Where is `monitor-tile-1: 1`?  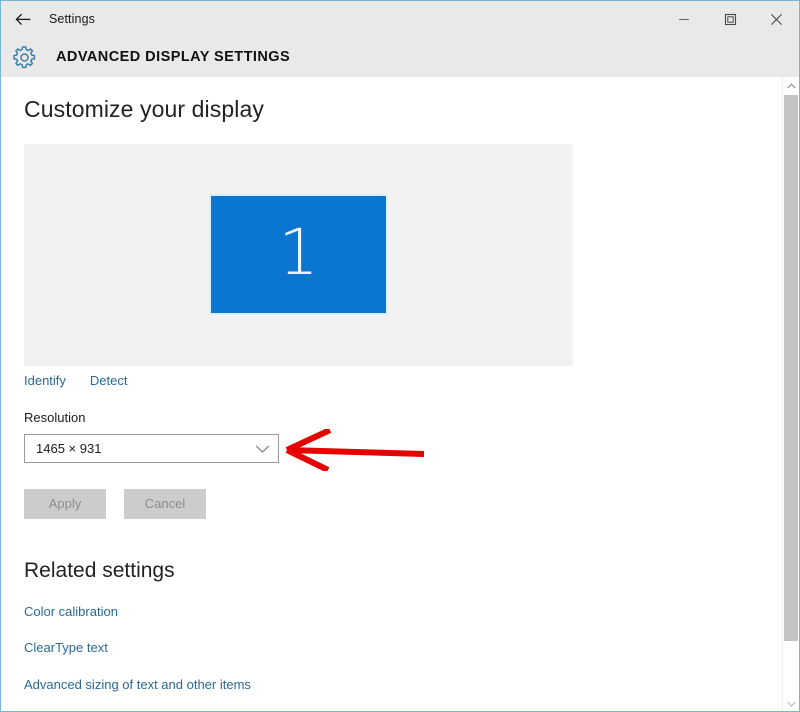
monitor-tile-1: 1 is located at coordinates (298, 254).